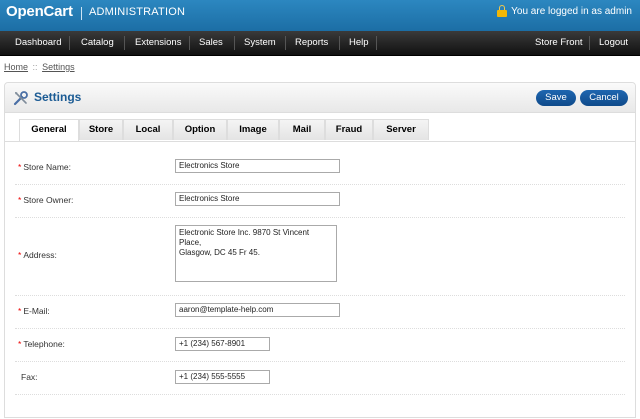 The width and height of the screenshot is (640, 419). Describe the element at coordinates (320, 141) in the screenshot. I see `tab-underline` at that location.